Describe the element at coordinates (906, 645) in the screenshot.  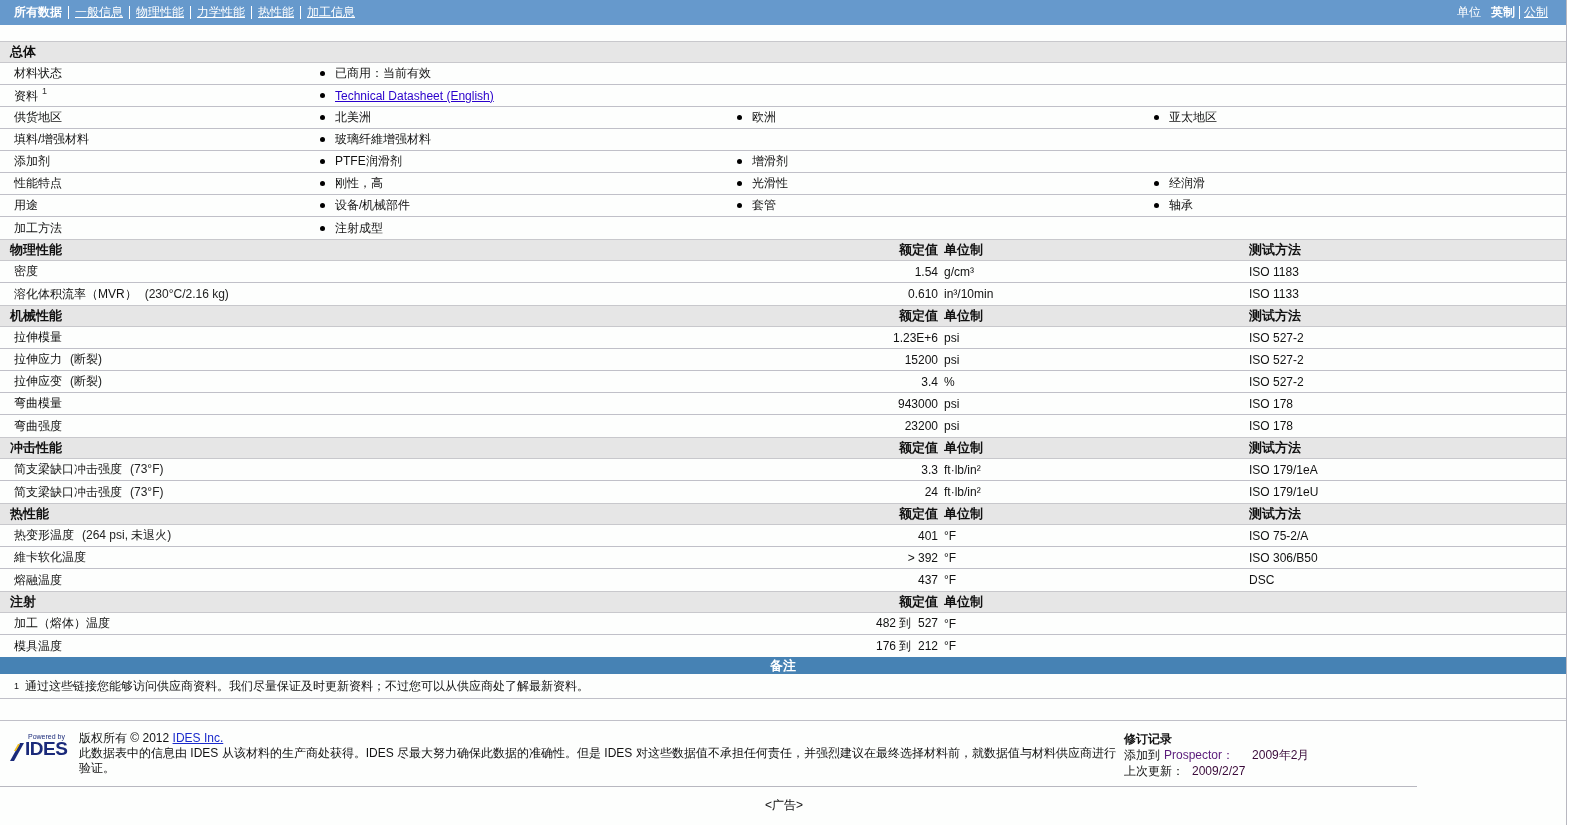
I see `property-value: 176 到 212` at that location.